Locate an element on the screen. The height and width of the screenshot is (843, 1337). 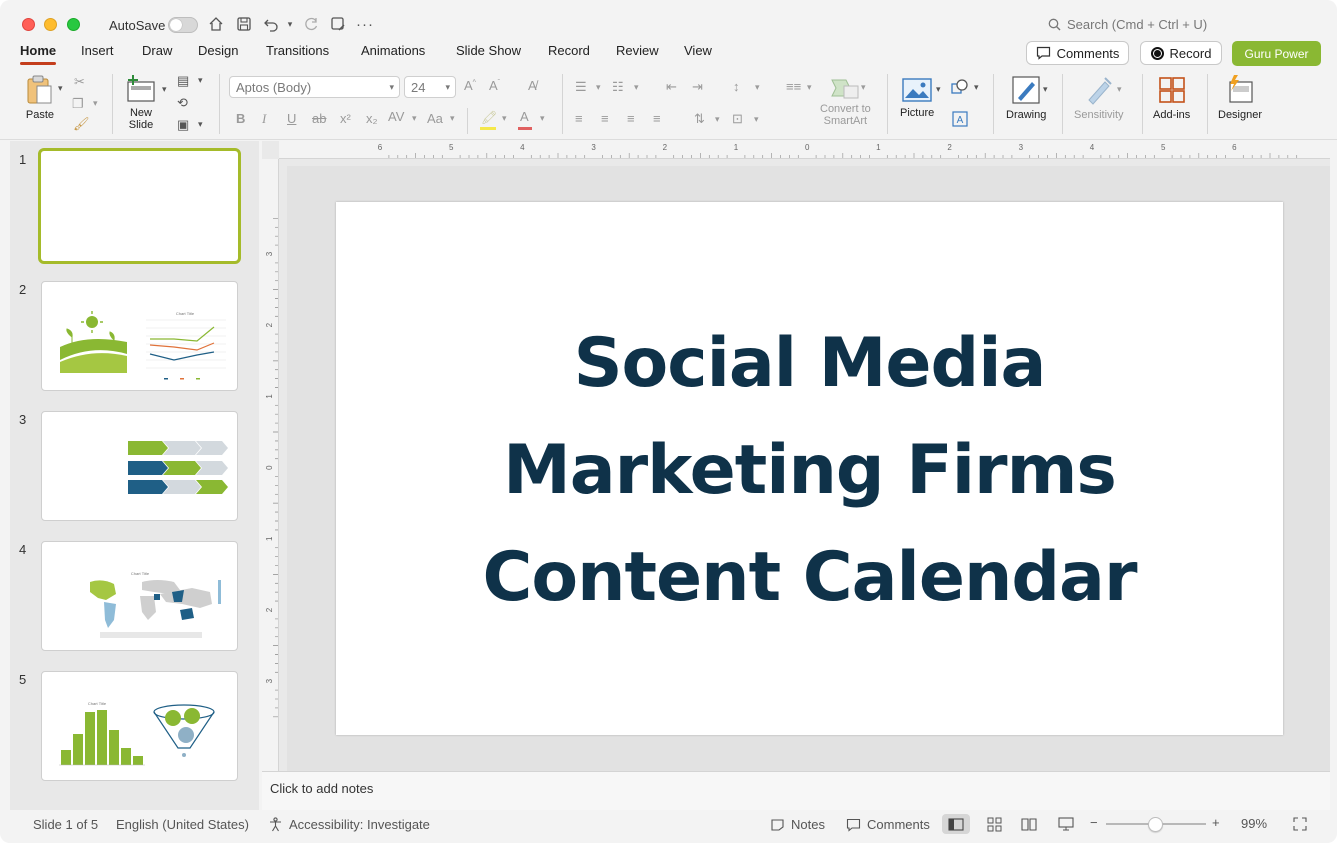
new-slide-button: New Slide is located at coordinates (141, 102).